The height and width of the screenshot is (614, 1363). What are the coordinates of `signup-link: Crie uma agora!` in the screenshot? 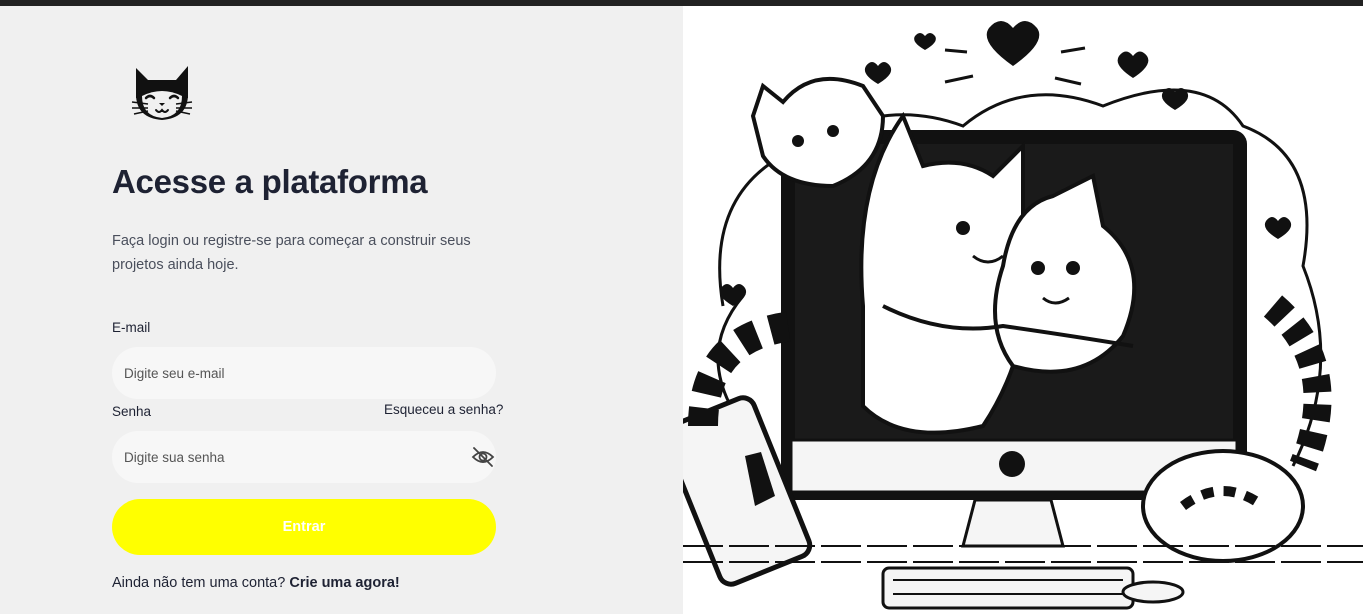 It's located at (344, 583).